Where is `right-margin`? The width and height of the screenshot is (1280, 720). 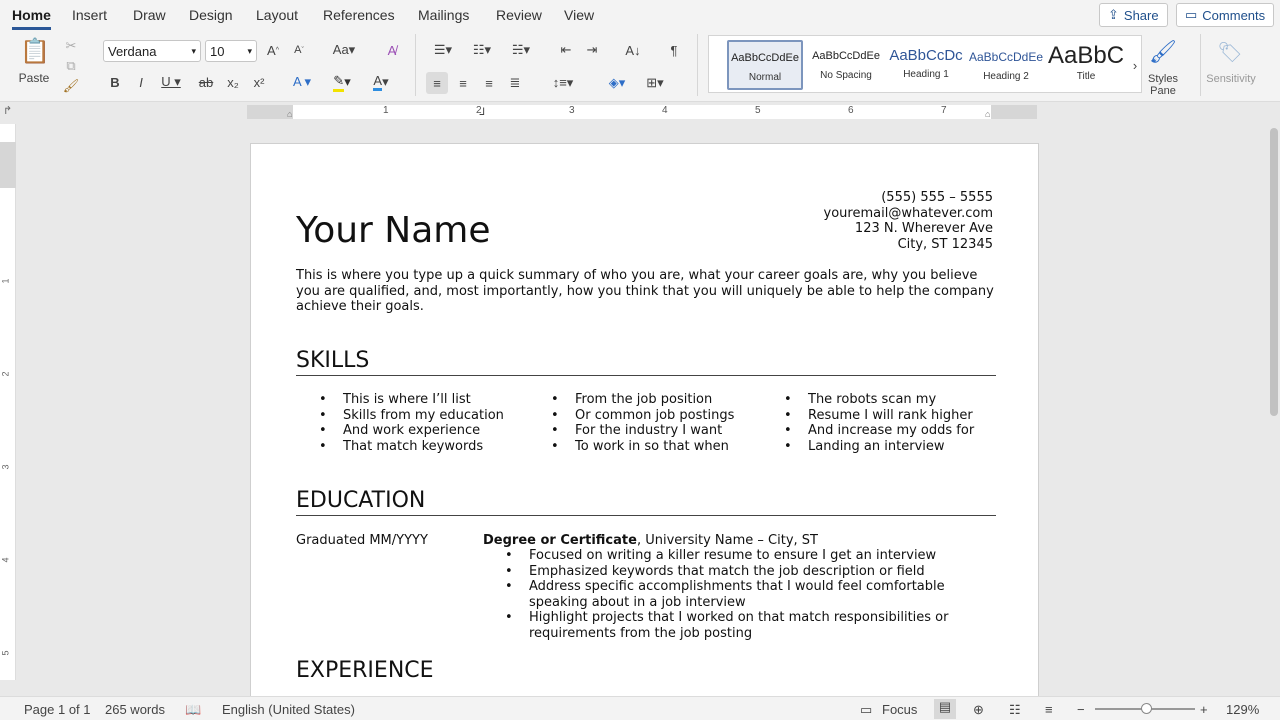 right-margin is located at coordinates (1014, 112).